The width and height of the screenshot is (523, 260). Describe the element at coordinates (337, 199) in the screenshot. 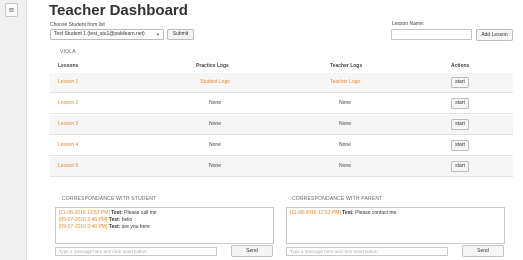

I see `parent-correspondence-title: CORRESPONDANCE WITH PARENT` at that location.